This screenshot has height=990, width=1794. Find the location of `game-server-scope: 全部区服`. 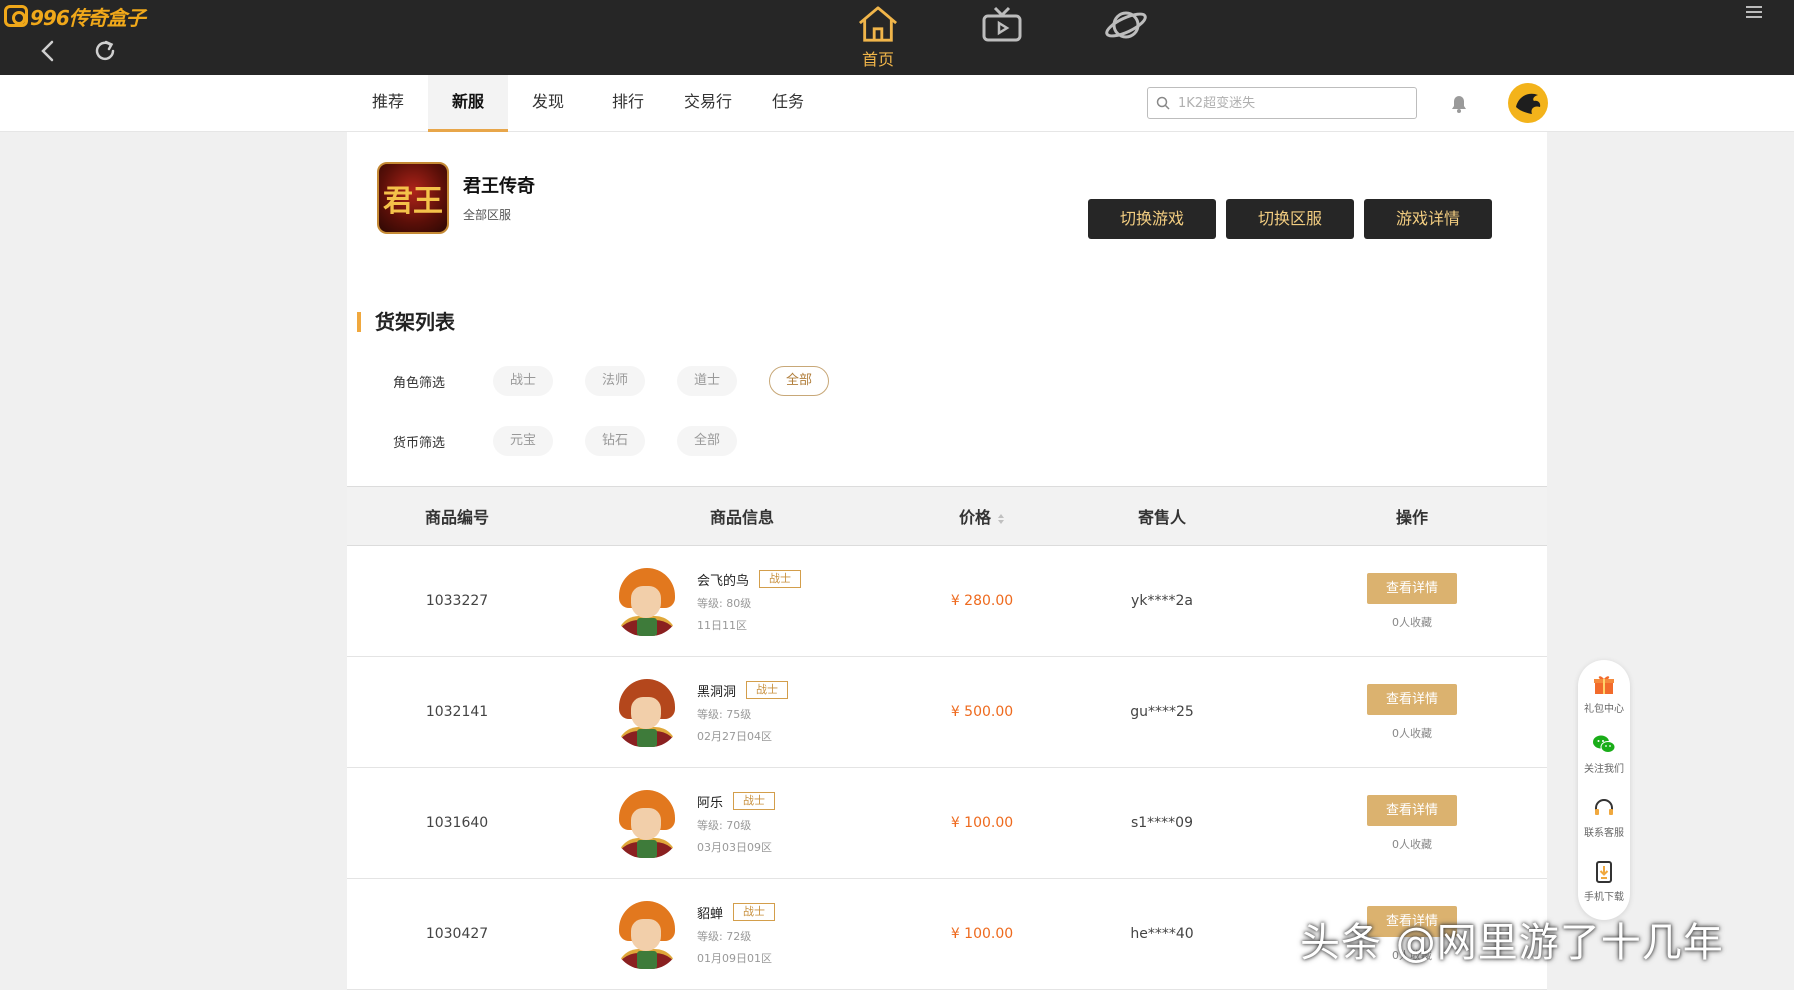

game-server-scope: 全部区服 is located at coordinates (487, 215).